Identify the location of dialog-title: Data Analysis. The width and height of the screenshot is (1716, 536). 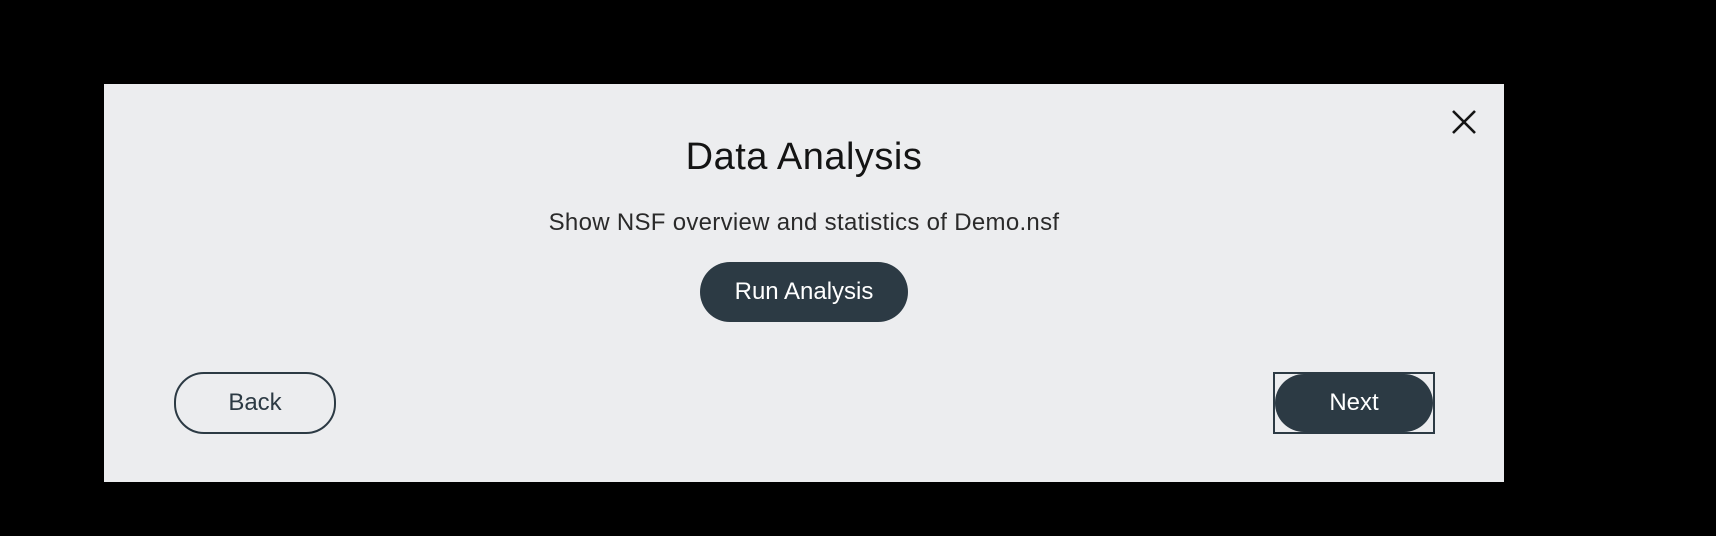
(804, 157).